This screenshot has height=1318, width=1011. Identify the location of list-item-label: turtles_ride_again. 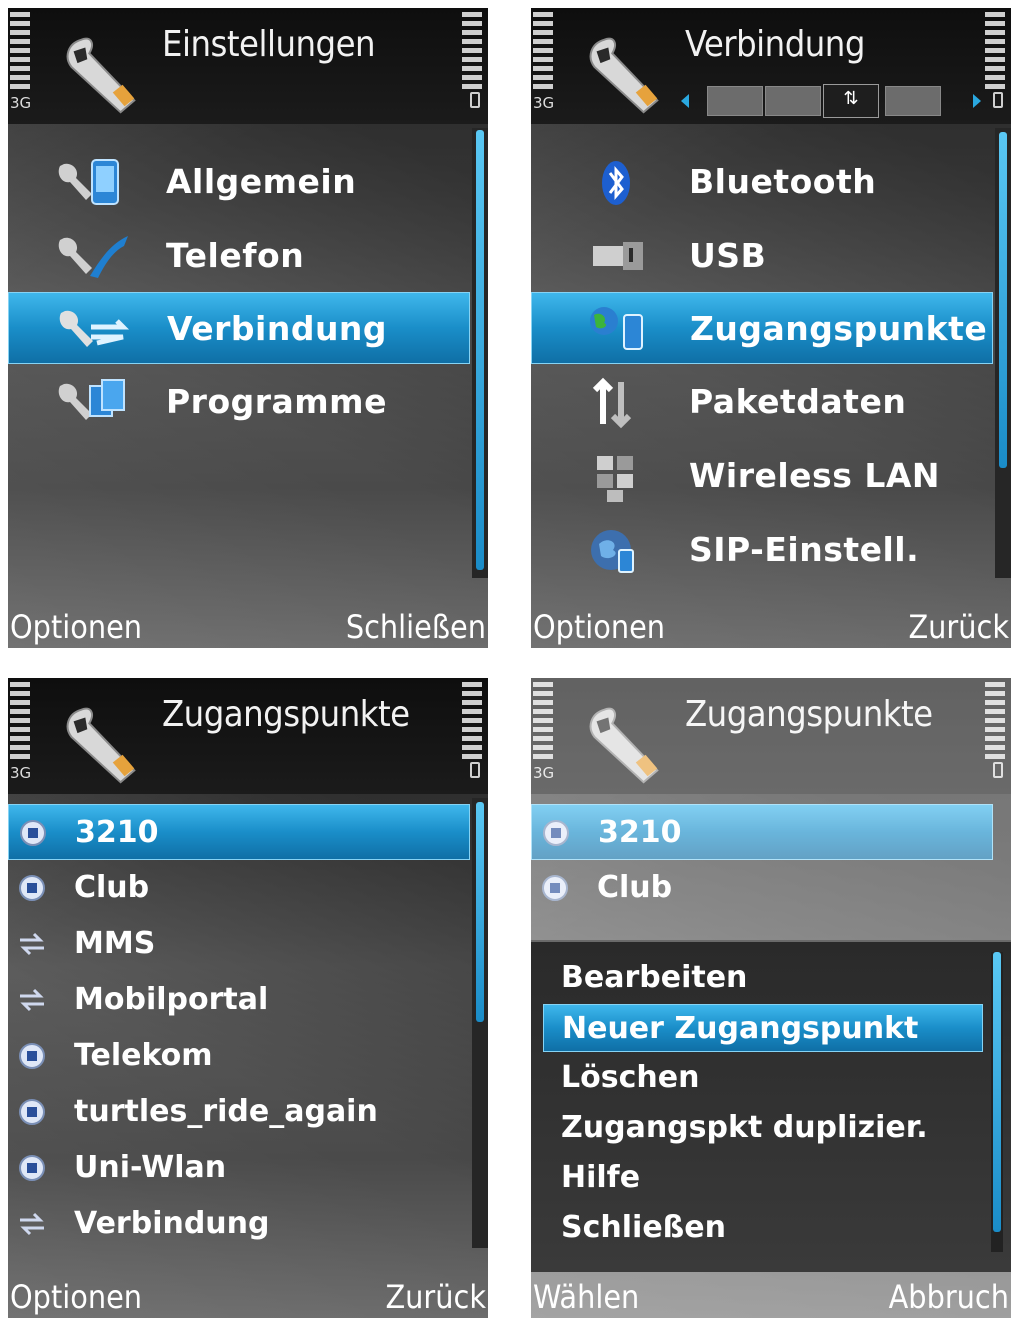
(226, 1111).